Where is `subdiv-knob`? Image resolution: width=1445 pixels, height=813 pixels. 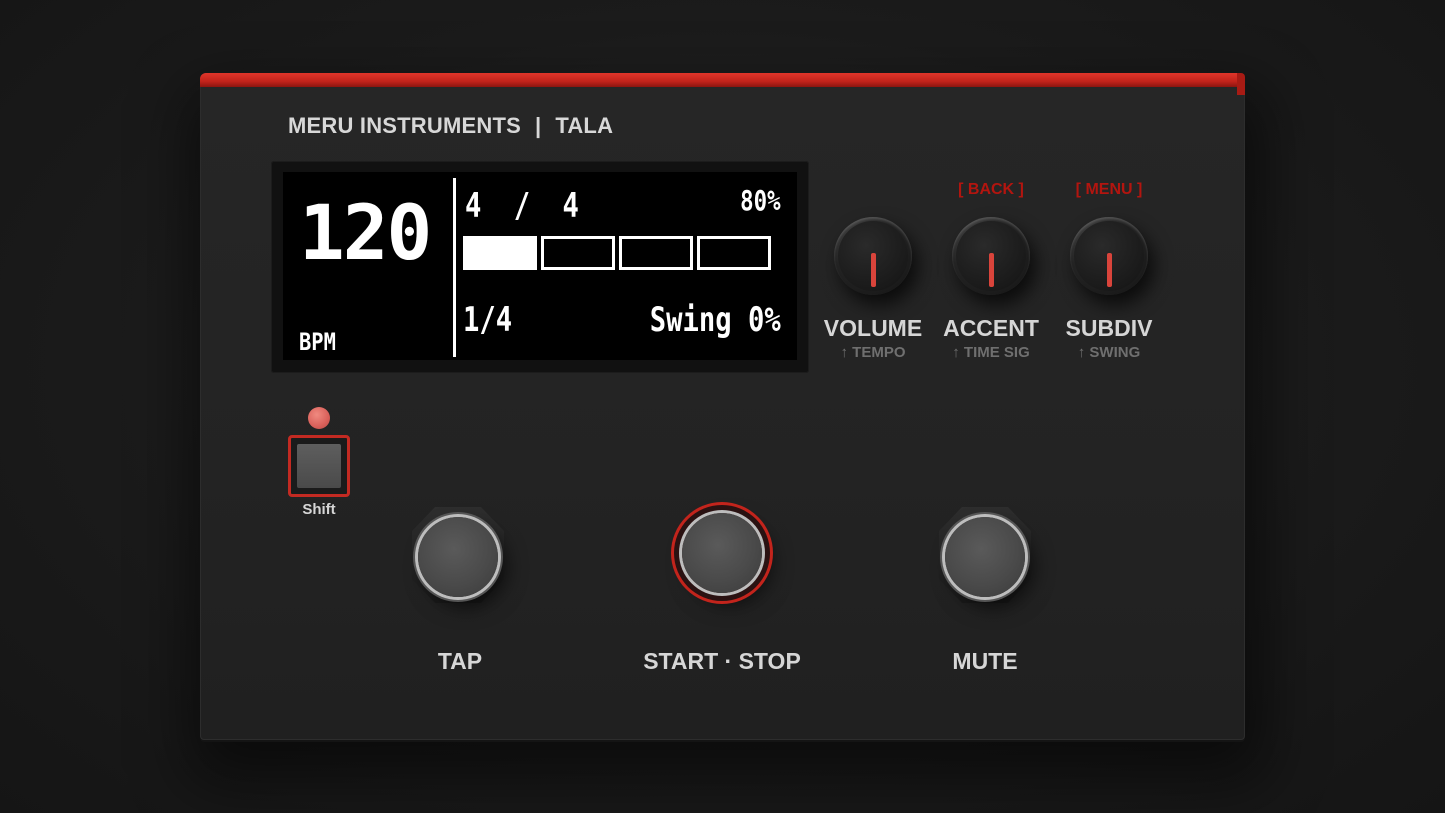
subdiv-knob is located at coordinates (1109, 256).